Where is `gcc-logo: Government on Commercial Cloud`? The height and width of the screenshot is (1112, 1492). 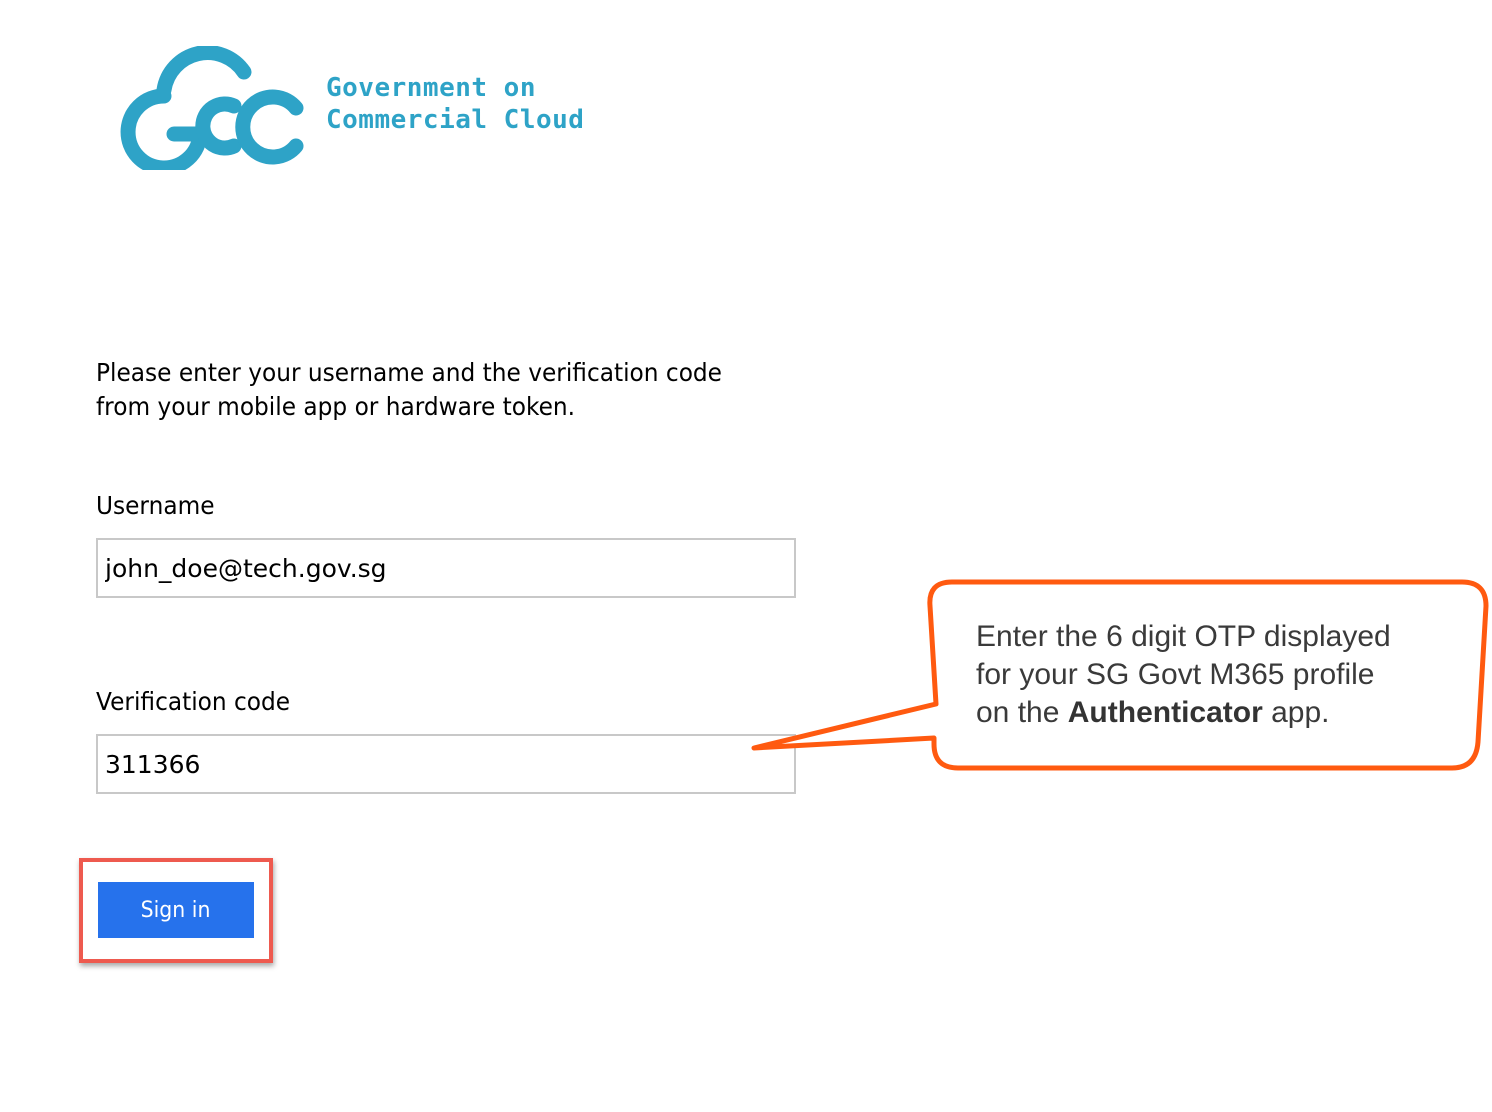
gcc-logo: Government on Commercial Cloud is located at coordinates (366, 108).